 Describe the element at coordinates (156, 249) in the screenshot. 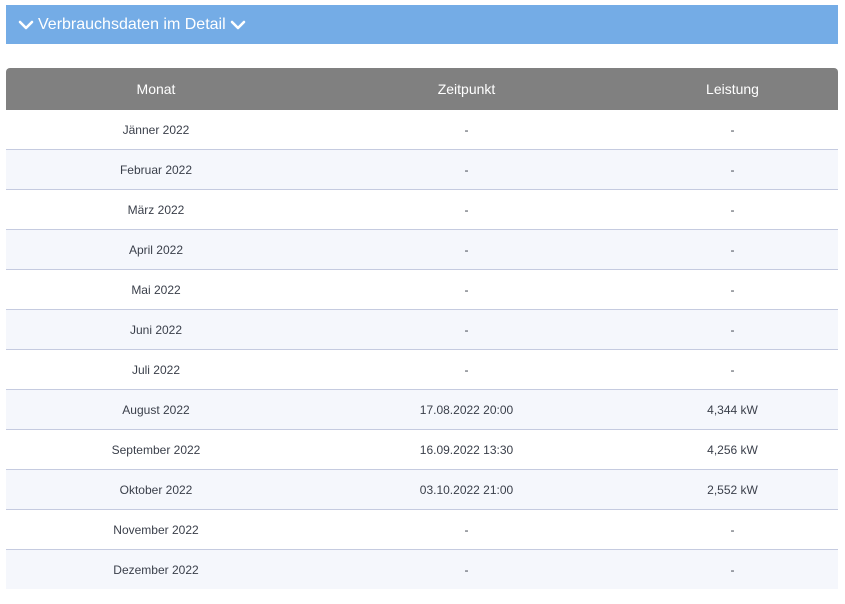

I see `cell-month: April 2022` at that location.